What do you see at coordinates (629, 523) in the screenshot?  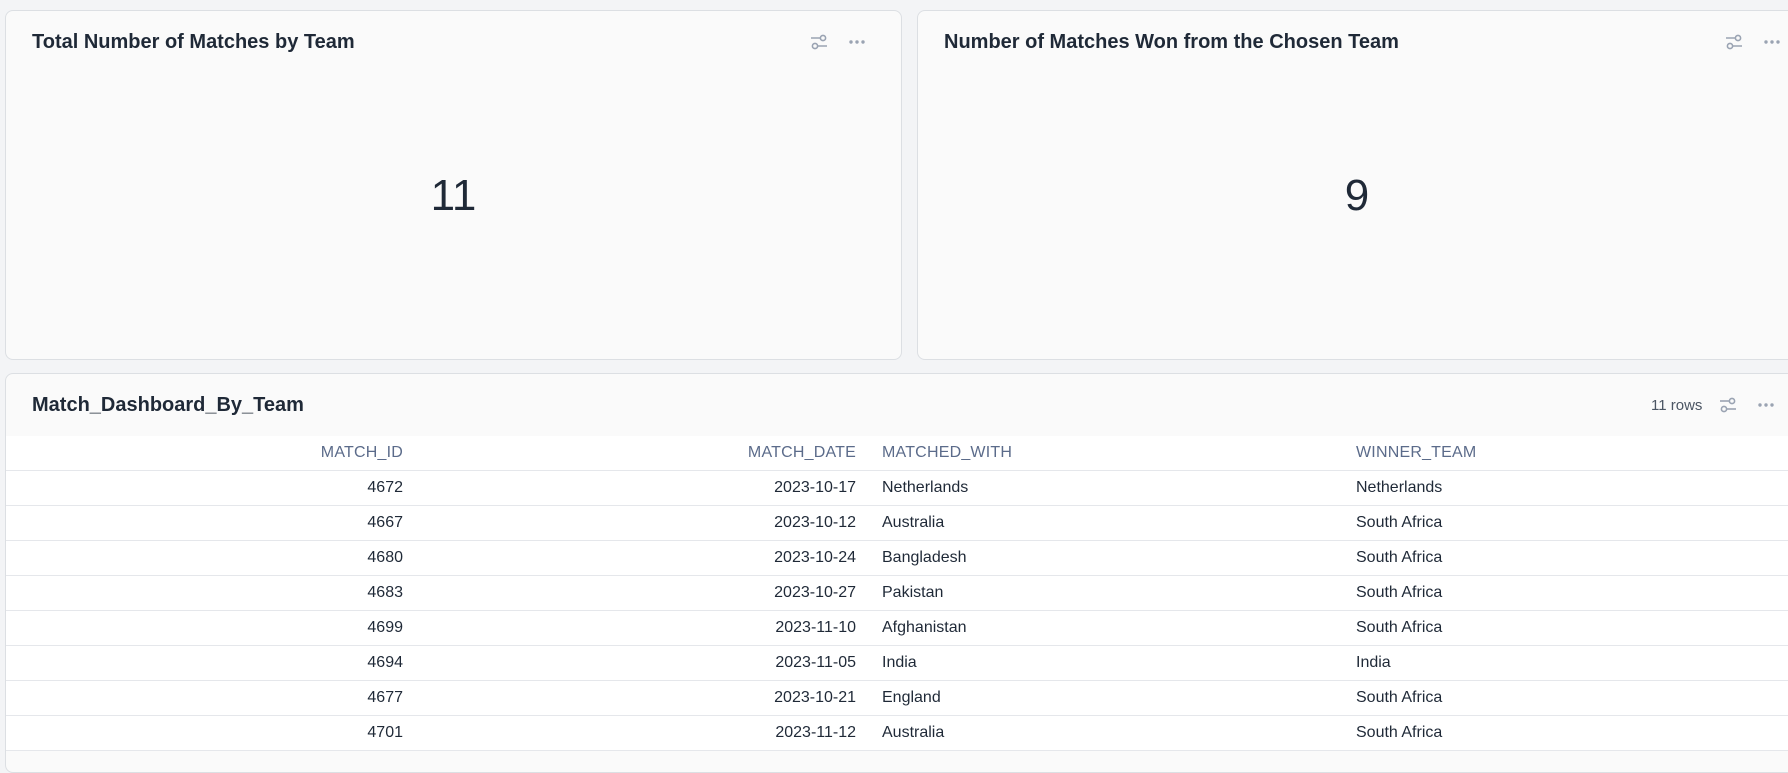 I see `cell-match-date: 2023-10-12` at bounding box center [629, 523].